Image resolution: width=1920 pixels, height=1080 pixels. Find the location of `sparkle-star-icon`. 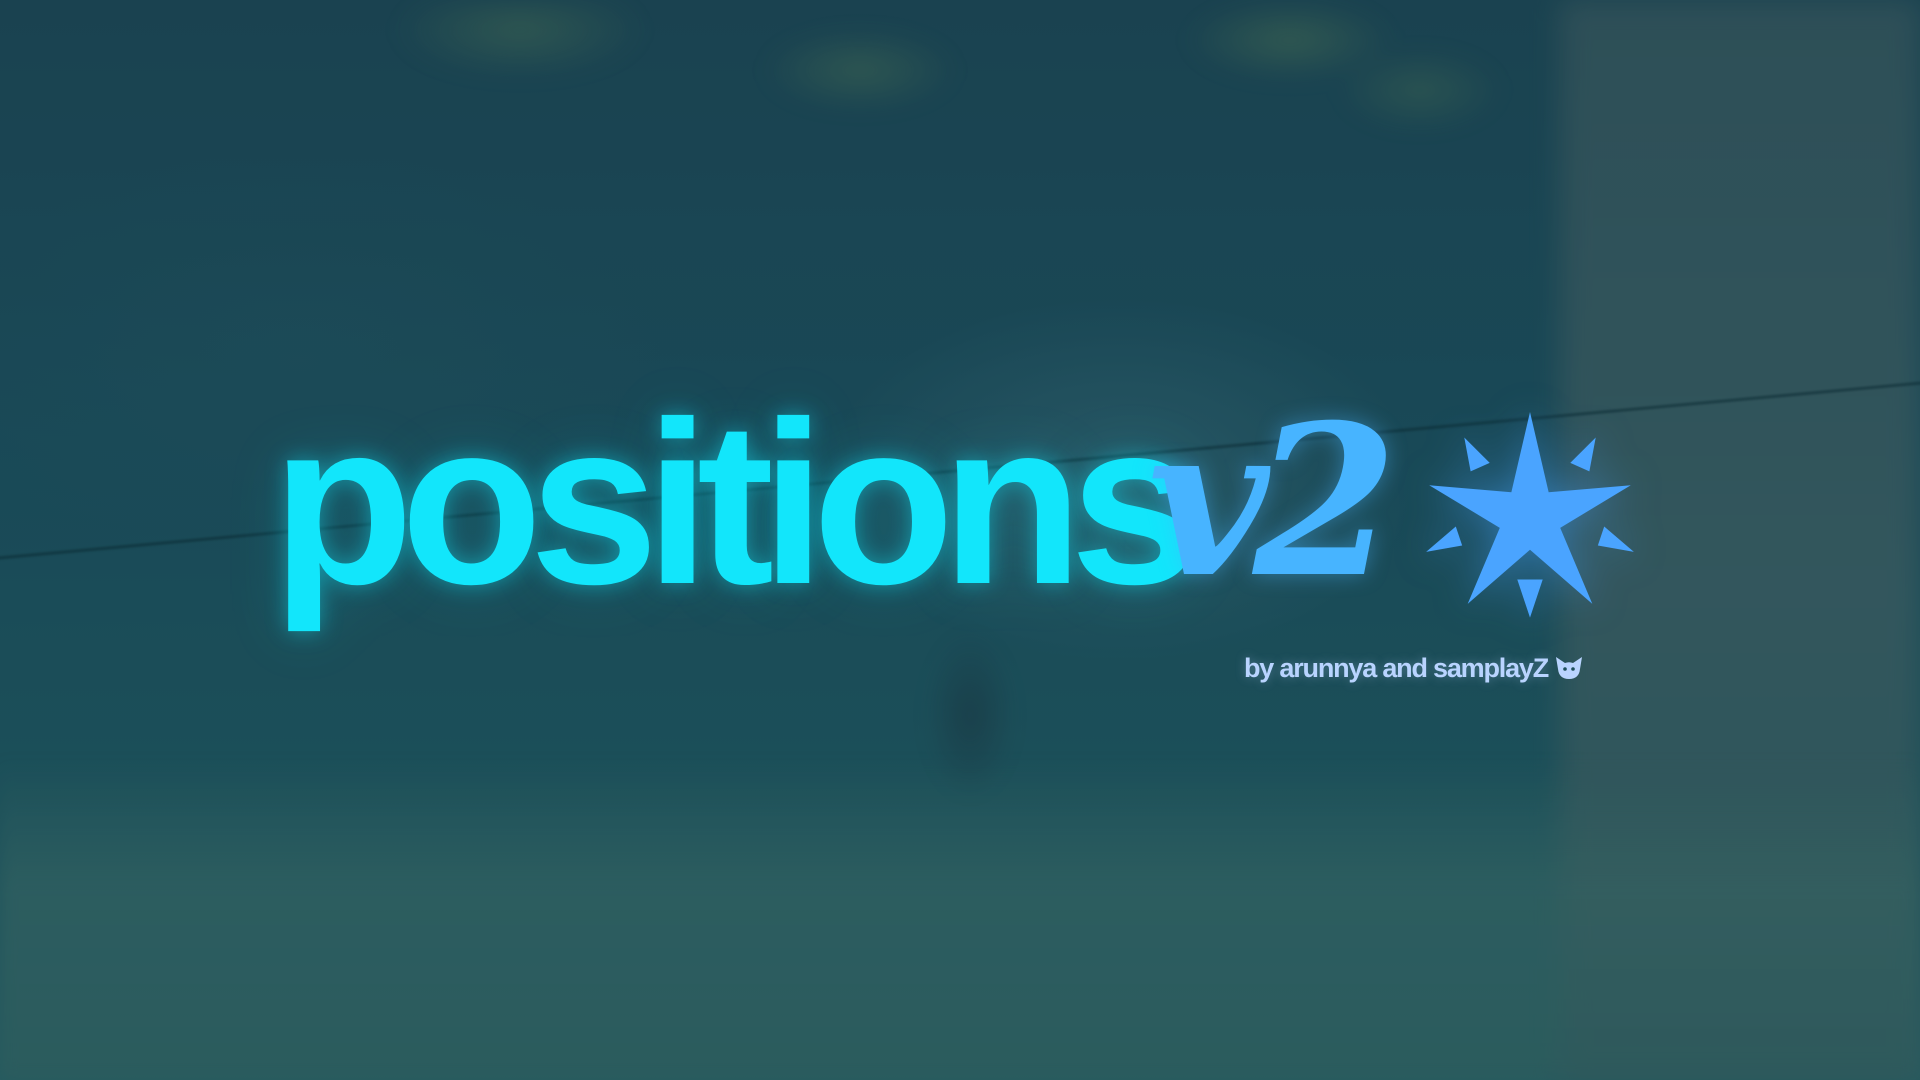

sparkle-star-icon is located at coordinates (1530, 515).